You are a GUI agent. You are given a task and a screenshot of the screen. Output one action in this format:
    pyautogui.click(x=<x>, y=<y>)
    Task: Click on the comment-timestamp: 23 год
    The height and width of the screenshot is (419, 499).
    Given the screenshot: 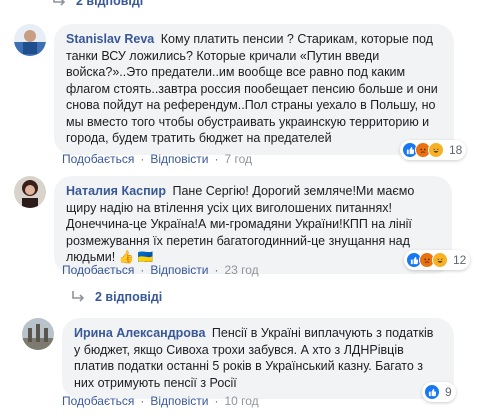 What is the action you would take?
    pyautogui.click(x=241, y=270)
    